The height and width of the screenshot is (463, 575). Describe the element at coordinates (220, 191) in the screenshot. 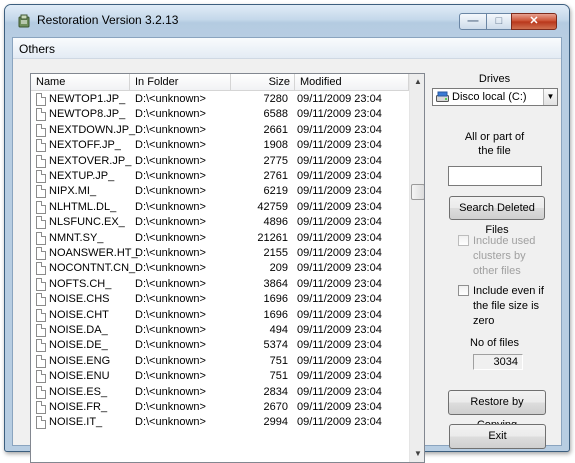

I see `table-row: NIPX.MI_ D:\<unknown> 6219 09/11/2009 23:04` at that location.